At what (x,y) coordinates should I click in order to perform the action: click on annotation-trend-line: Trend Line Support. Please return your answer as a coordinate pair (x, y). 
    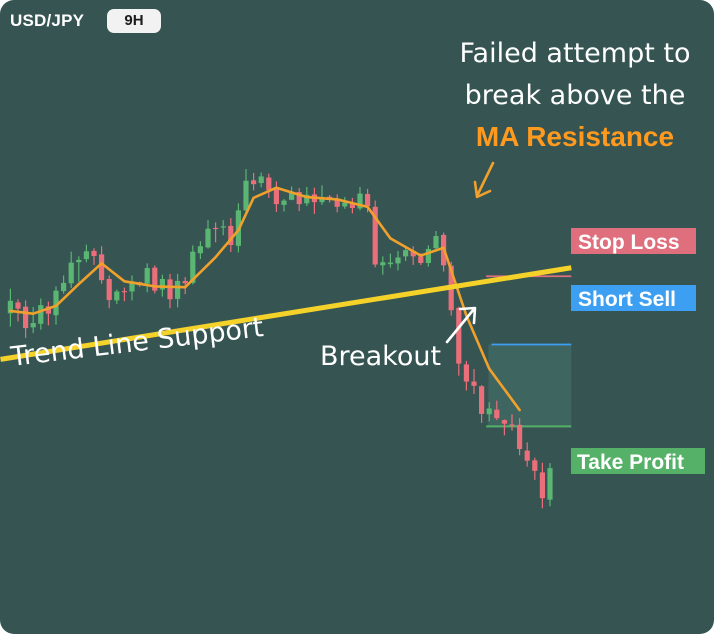
    Looking at the image, I should click on (136, 342).